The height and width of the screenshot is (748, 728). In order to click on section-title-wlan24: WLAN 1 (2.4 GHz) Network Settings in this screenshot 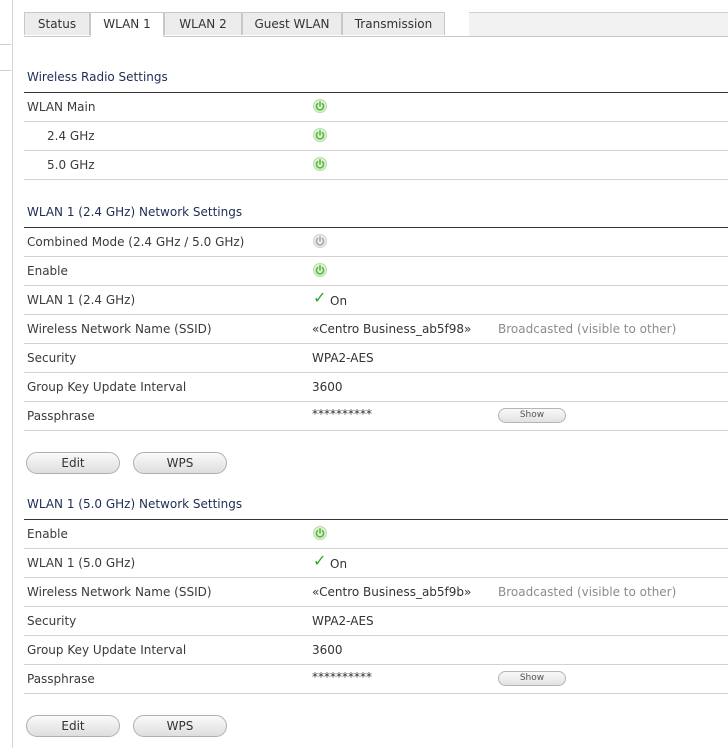, I will do `click(135, 212)`.